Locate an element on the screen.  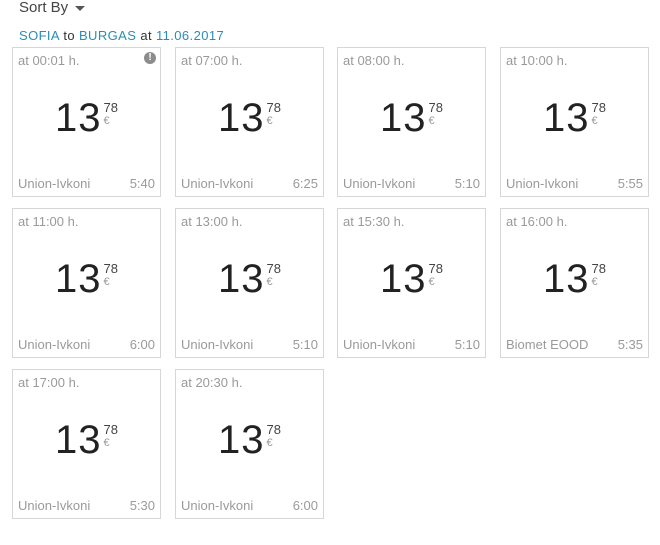
departure-card: at 17:00 h. 13 78 € Union-Ivkoni 5:30 is located at coordinates (86, 444).